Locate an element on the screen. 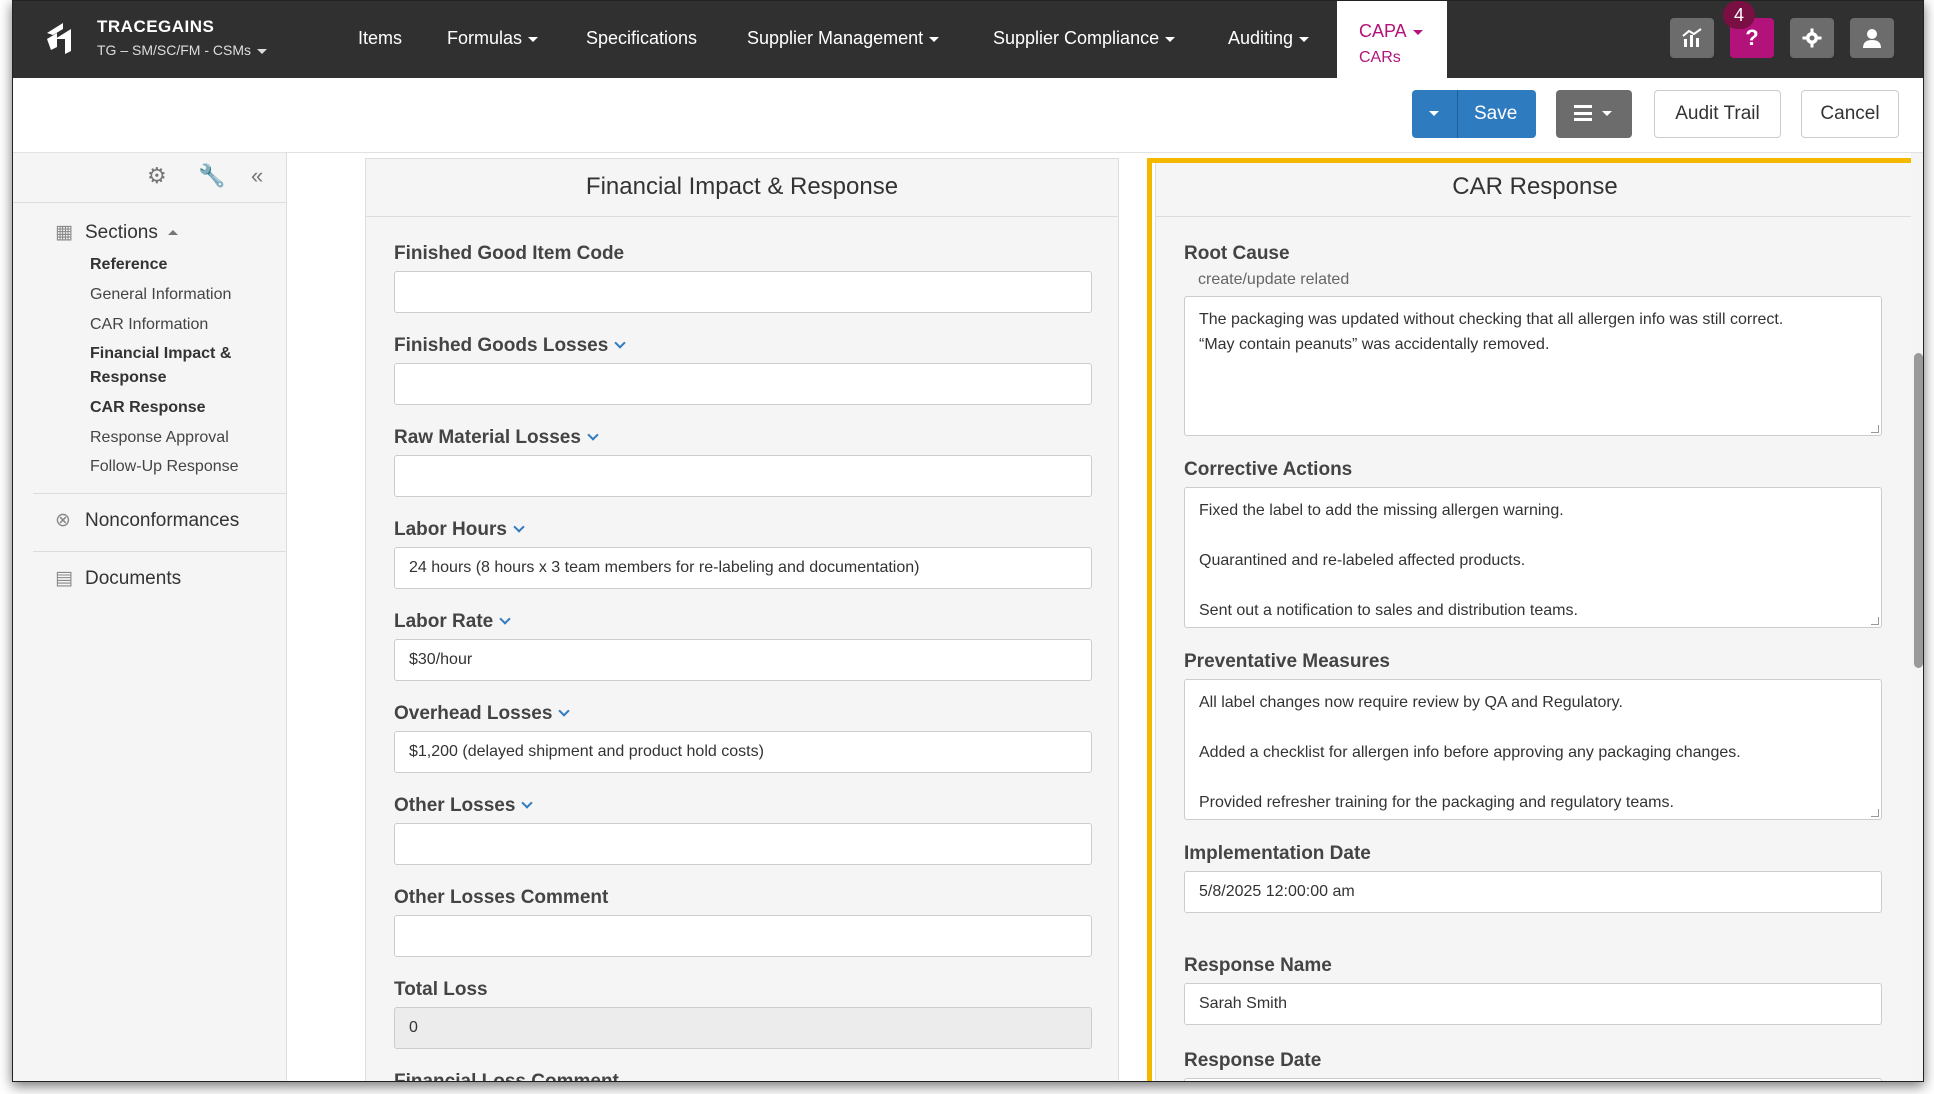 This screenshot has width=1934, height=1094. nav-auditing: Auditing is located at coordinates (1269, 39).